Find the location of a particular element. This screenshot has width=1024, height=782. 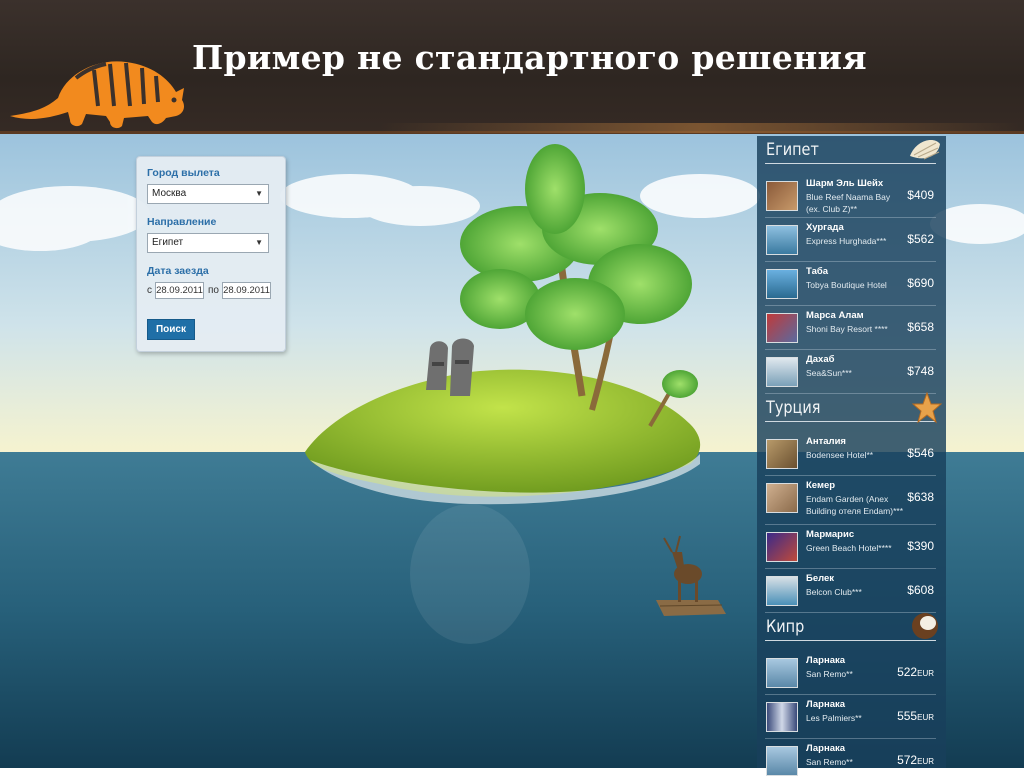

list-item: Марса Алам Shoni Bay Resort **** $658 is located at coordinates (850, 328).